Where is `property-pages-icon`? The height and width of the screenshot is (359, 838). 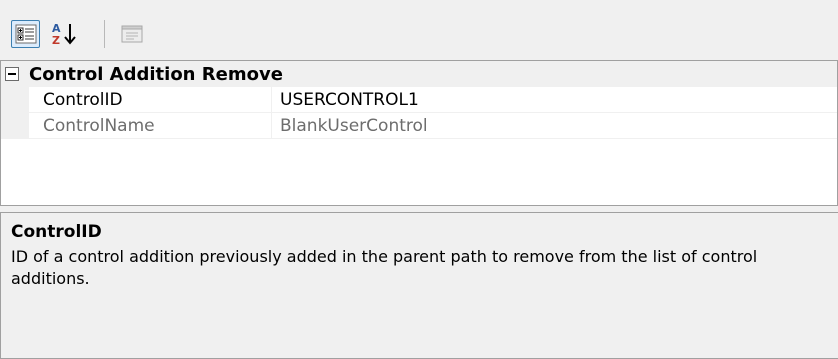 property-pages-icon is located at coordinates (132, 34).